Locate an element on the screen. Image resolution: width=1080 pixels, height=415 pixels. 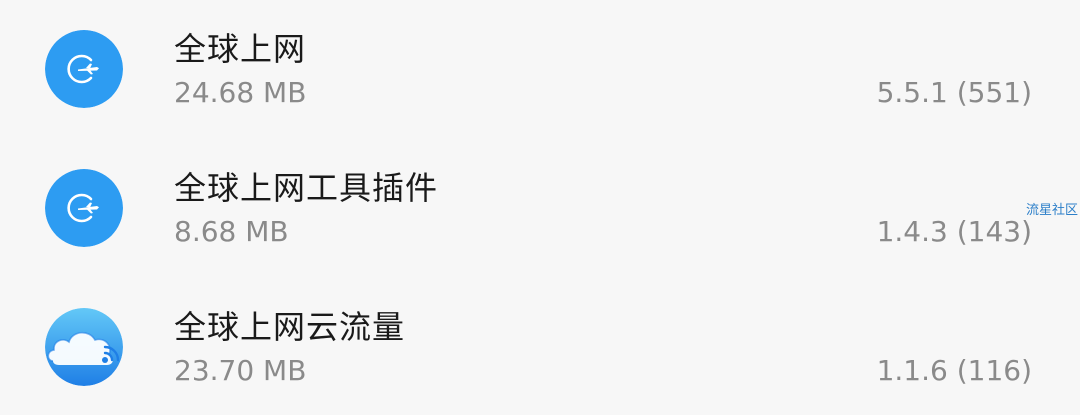
app-size: 23.70 MB is located at coordinates (240, 370).